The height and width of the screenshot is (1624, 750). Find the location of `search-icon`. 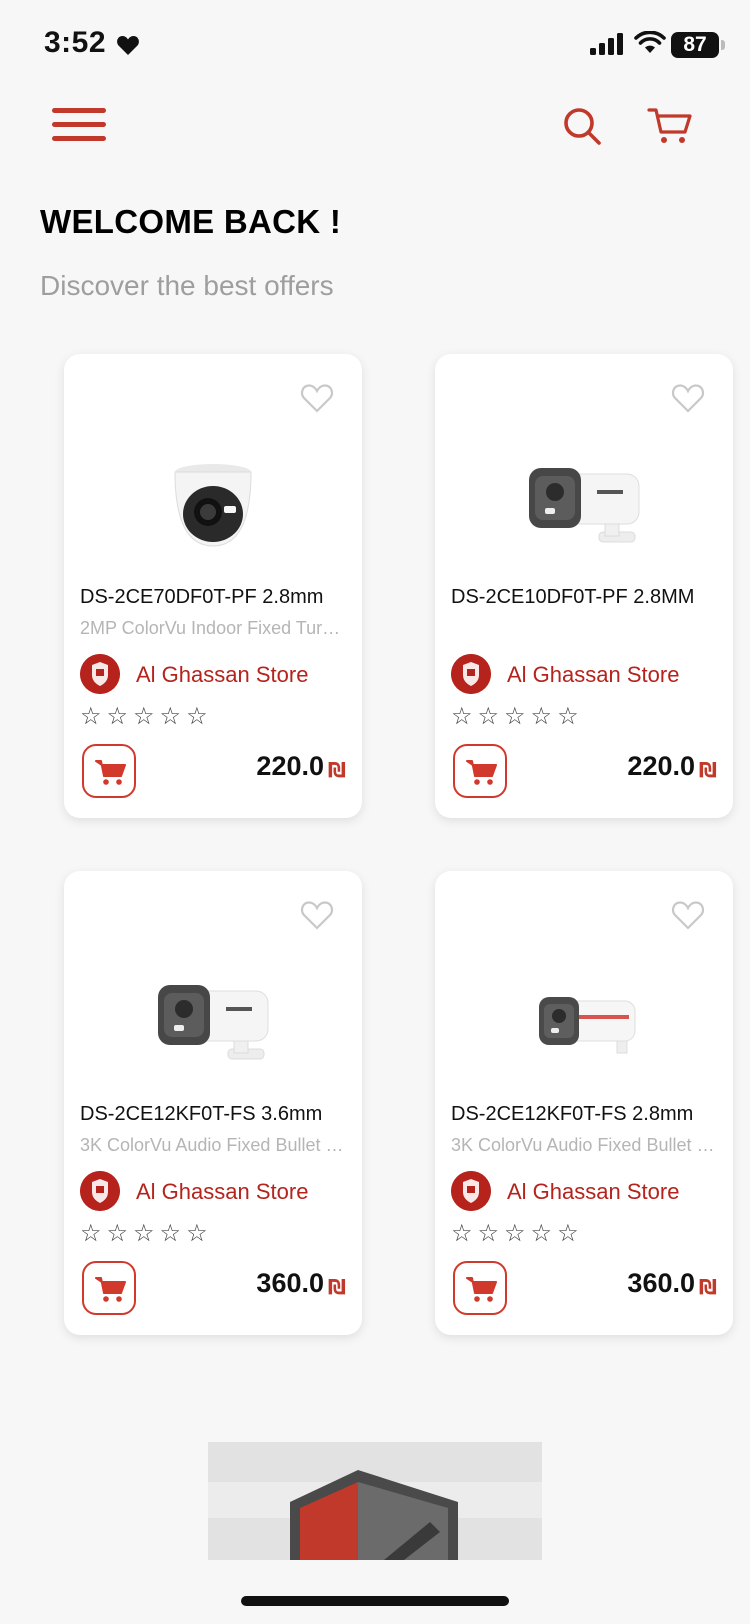

search-icon is located at coordinates (582, 126).